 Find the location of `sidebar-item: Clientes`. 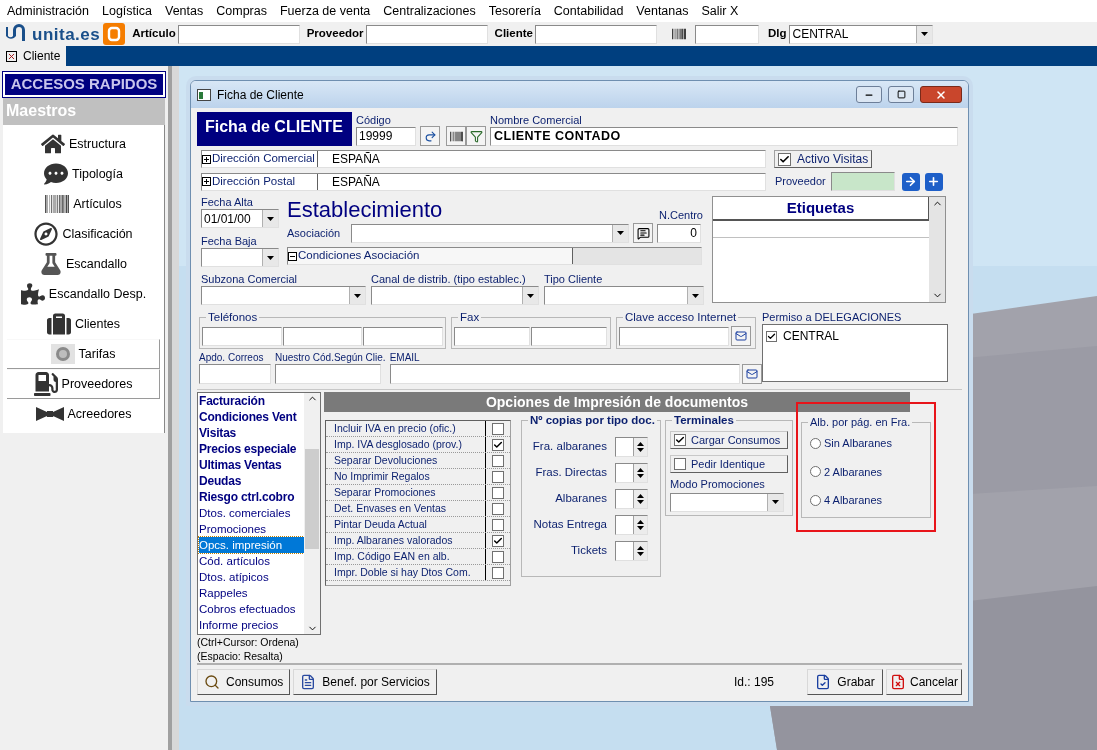

sidebar-item: Clientes is located at coordinates (83, 324).